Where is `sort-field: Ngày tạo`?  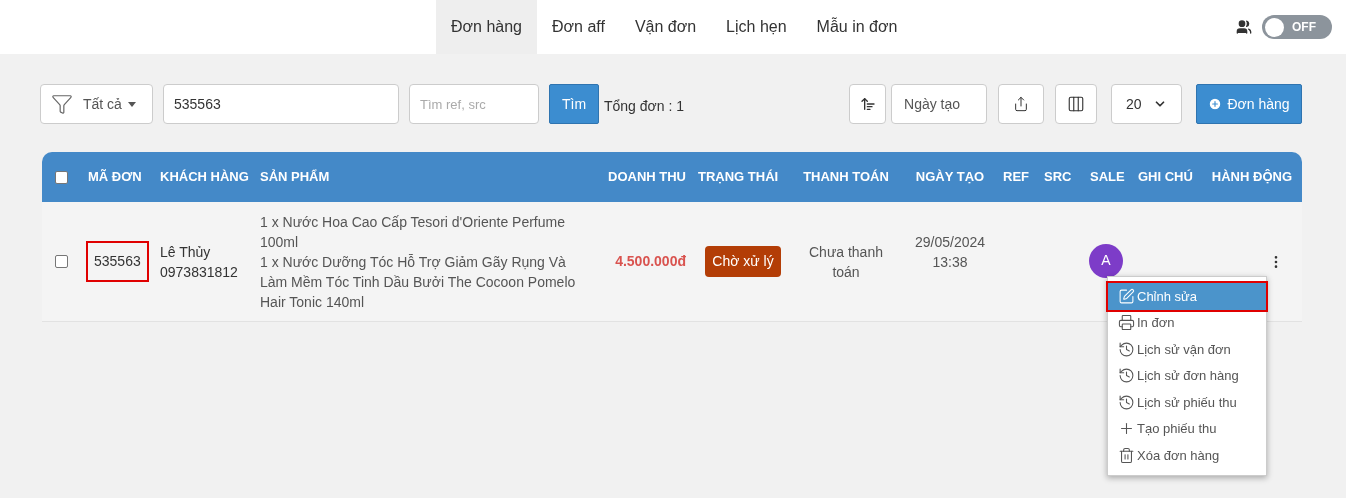
sort-field: Ngày tạo is located at coordinates (939, 104).